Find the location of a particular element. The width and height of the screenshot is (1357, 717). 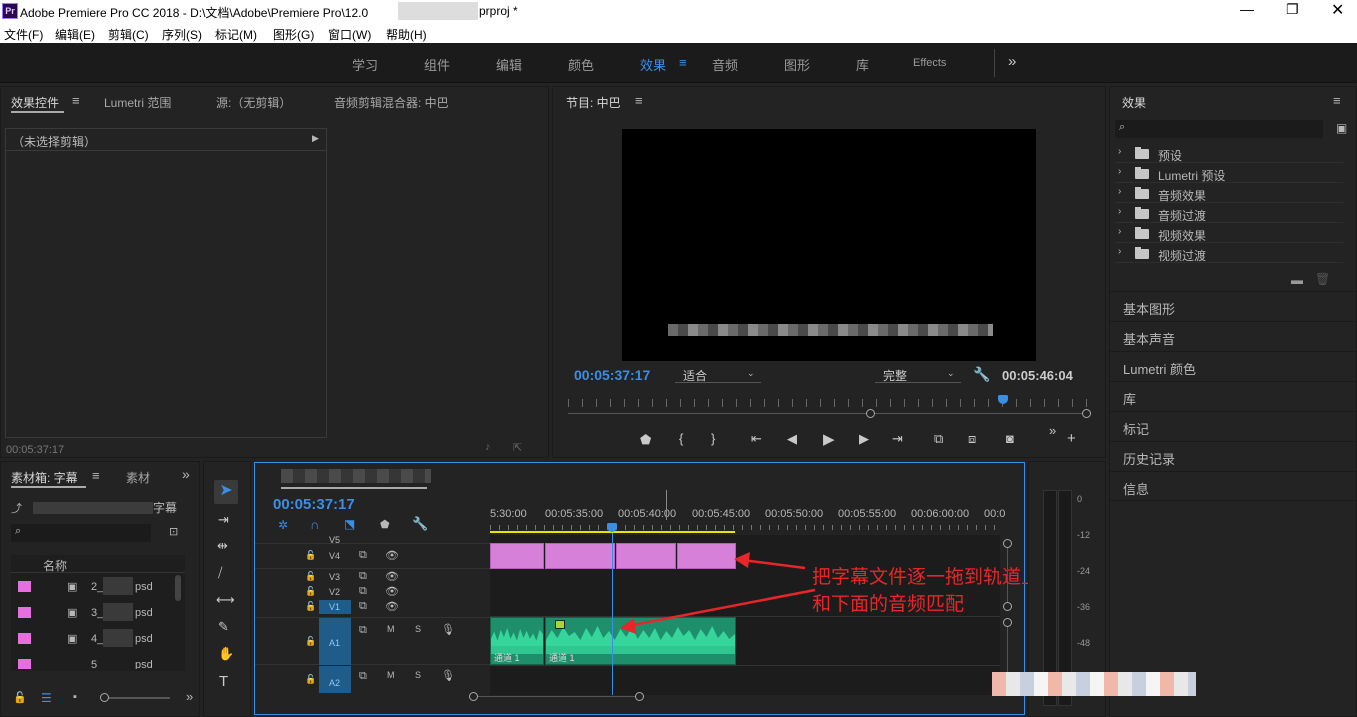

slip-tool: ⟷ is located at coordinates (225, 600).